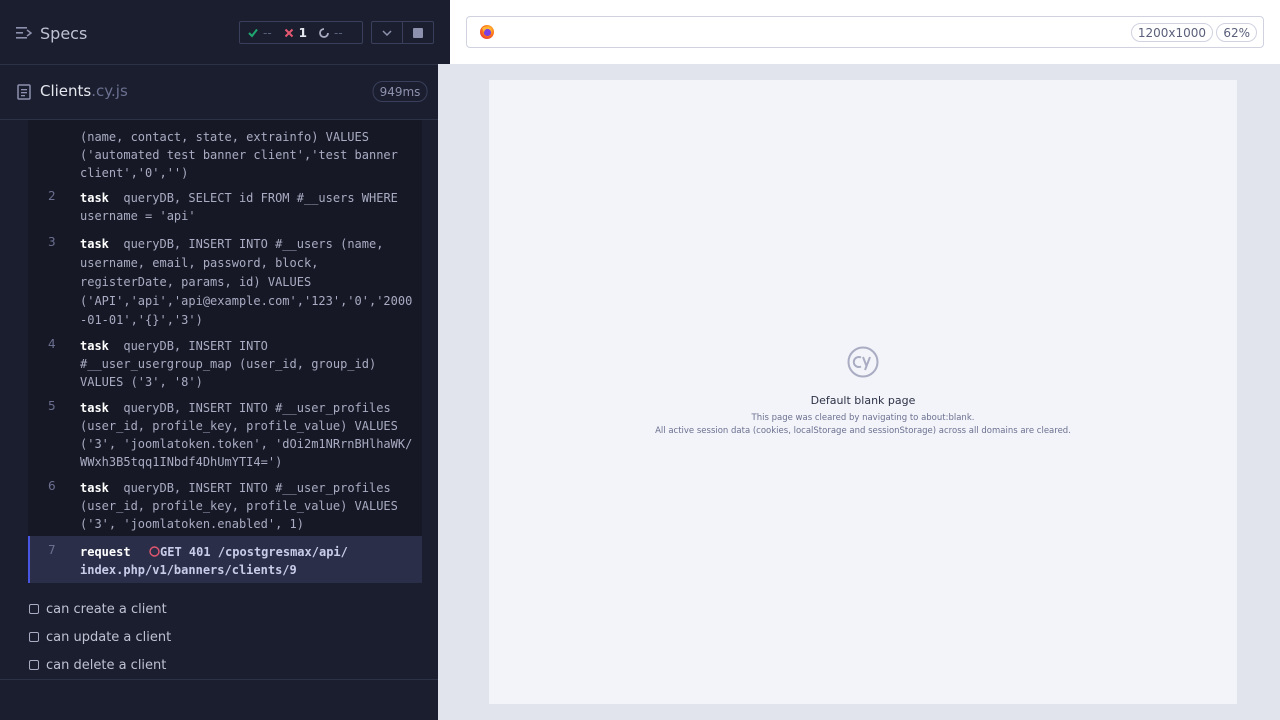  Describe the element at coordinates (219, 32) in the screenshot. I see `reporter-header: Specs -- 1 --` at that location.